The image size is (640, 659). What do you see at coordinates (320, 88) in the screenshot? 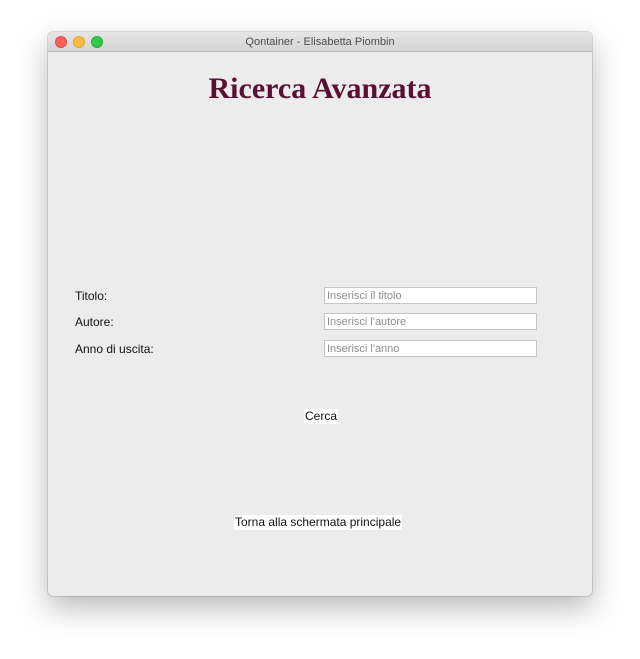
I see `page-title: Ricerca Avanzata` at bounding box center [320, 88].